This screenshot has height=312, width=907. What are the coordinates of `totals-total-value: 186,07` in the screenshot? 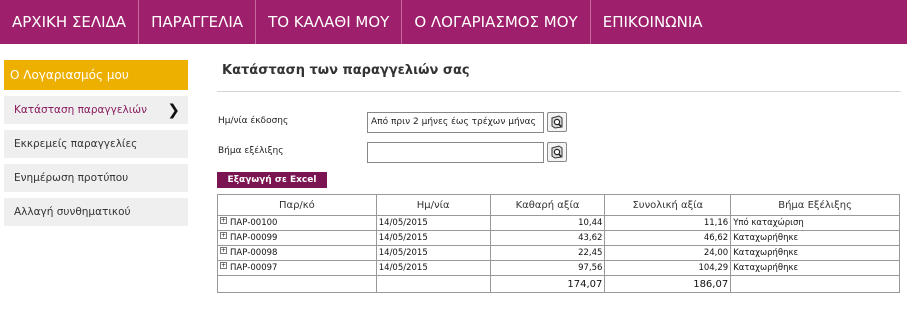 It's located at (668, 284).